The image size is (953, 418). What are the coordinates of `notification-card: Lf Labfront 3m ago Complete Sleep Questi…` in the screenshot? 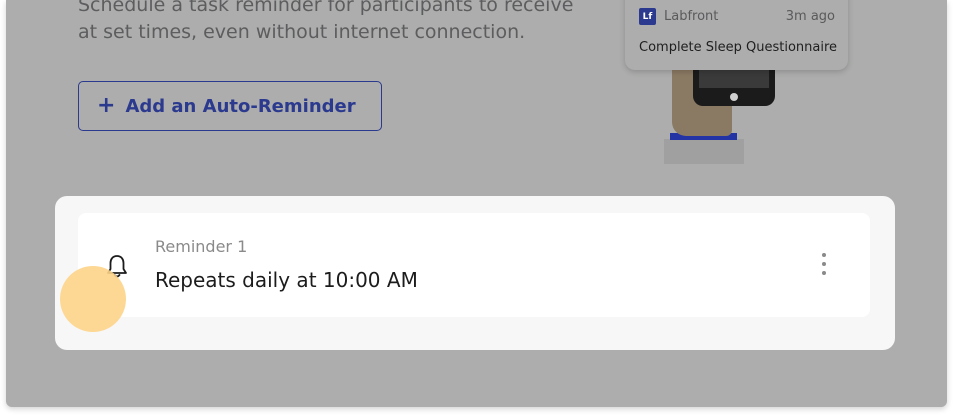 It's located at (736, 35).